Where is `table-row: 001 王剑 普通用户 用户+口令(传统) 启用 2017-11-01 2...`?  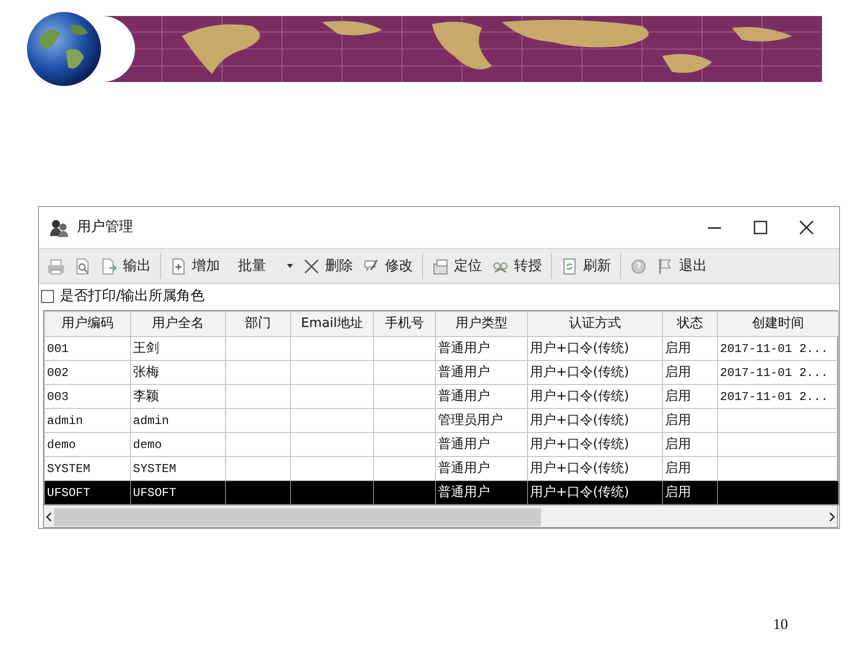
table-row: 001 王剑 普通用户 用户+口令(传统) 启用 2017-11-01 2... is located at coordinates (441, 348).